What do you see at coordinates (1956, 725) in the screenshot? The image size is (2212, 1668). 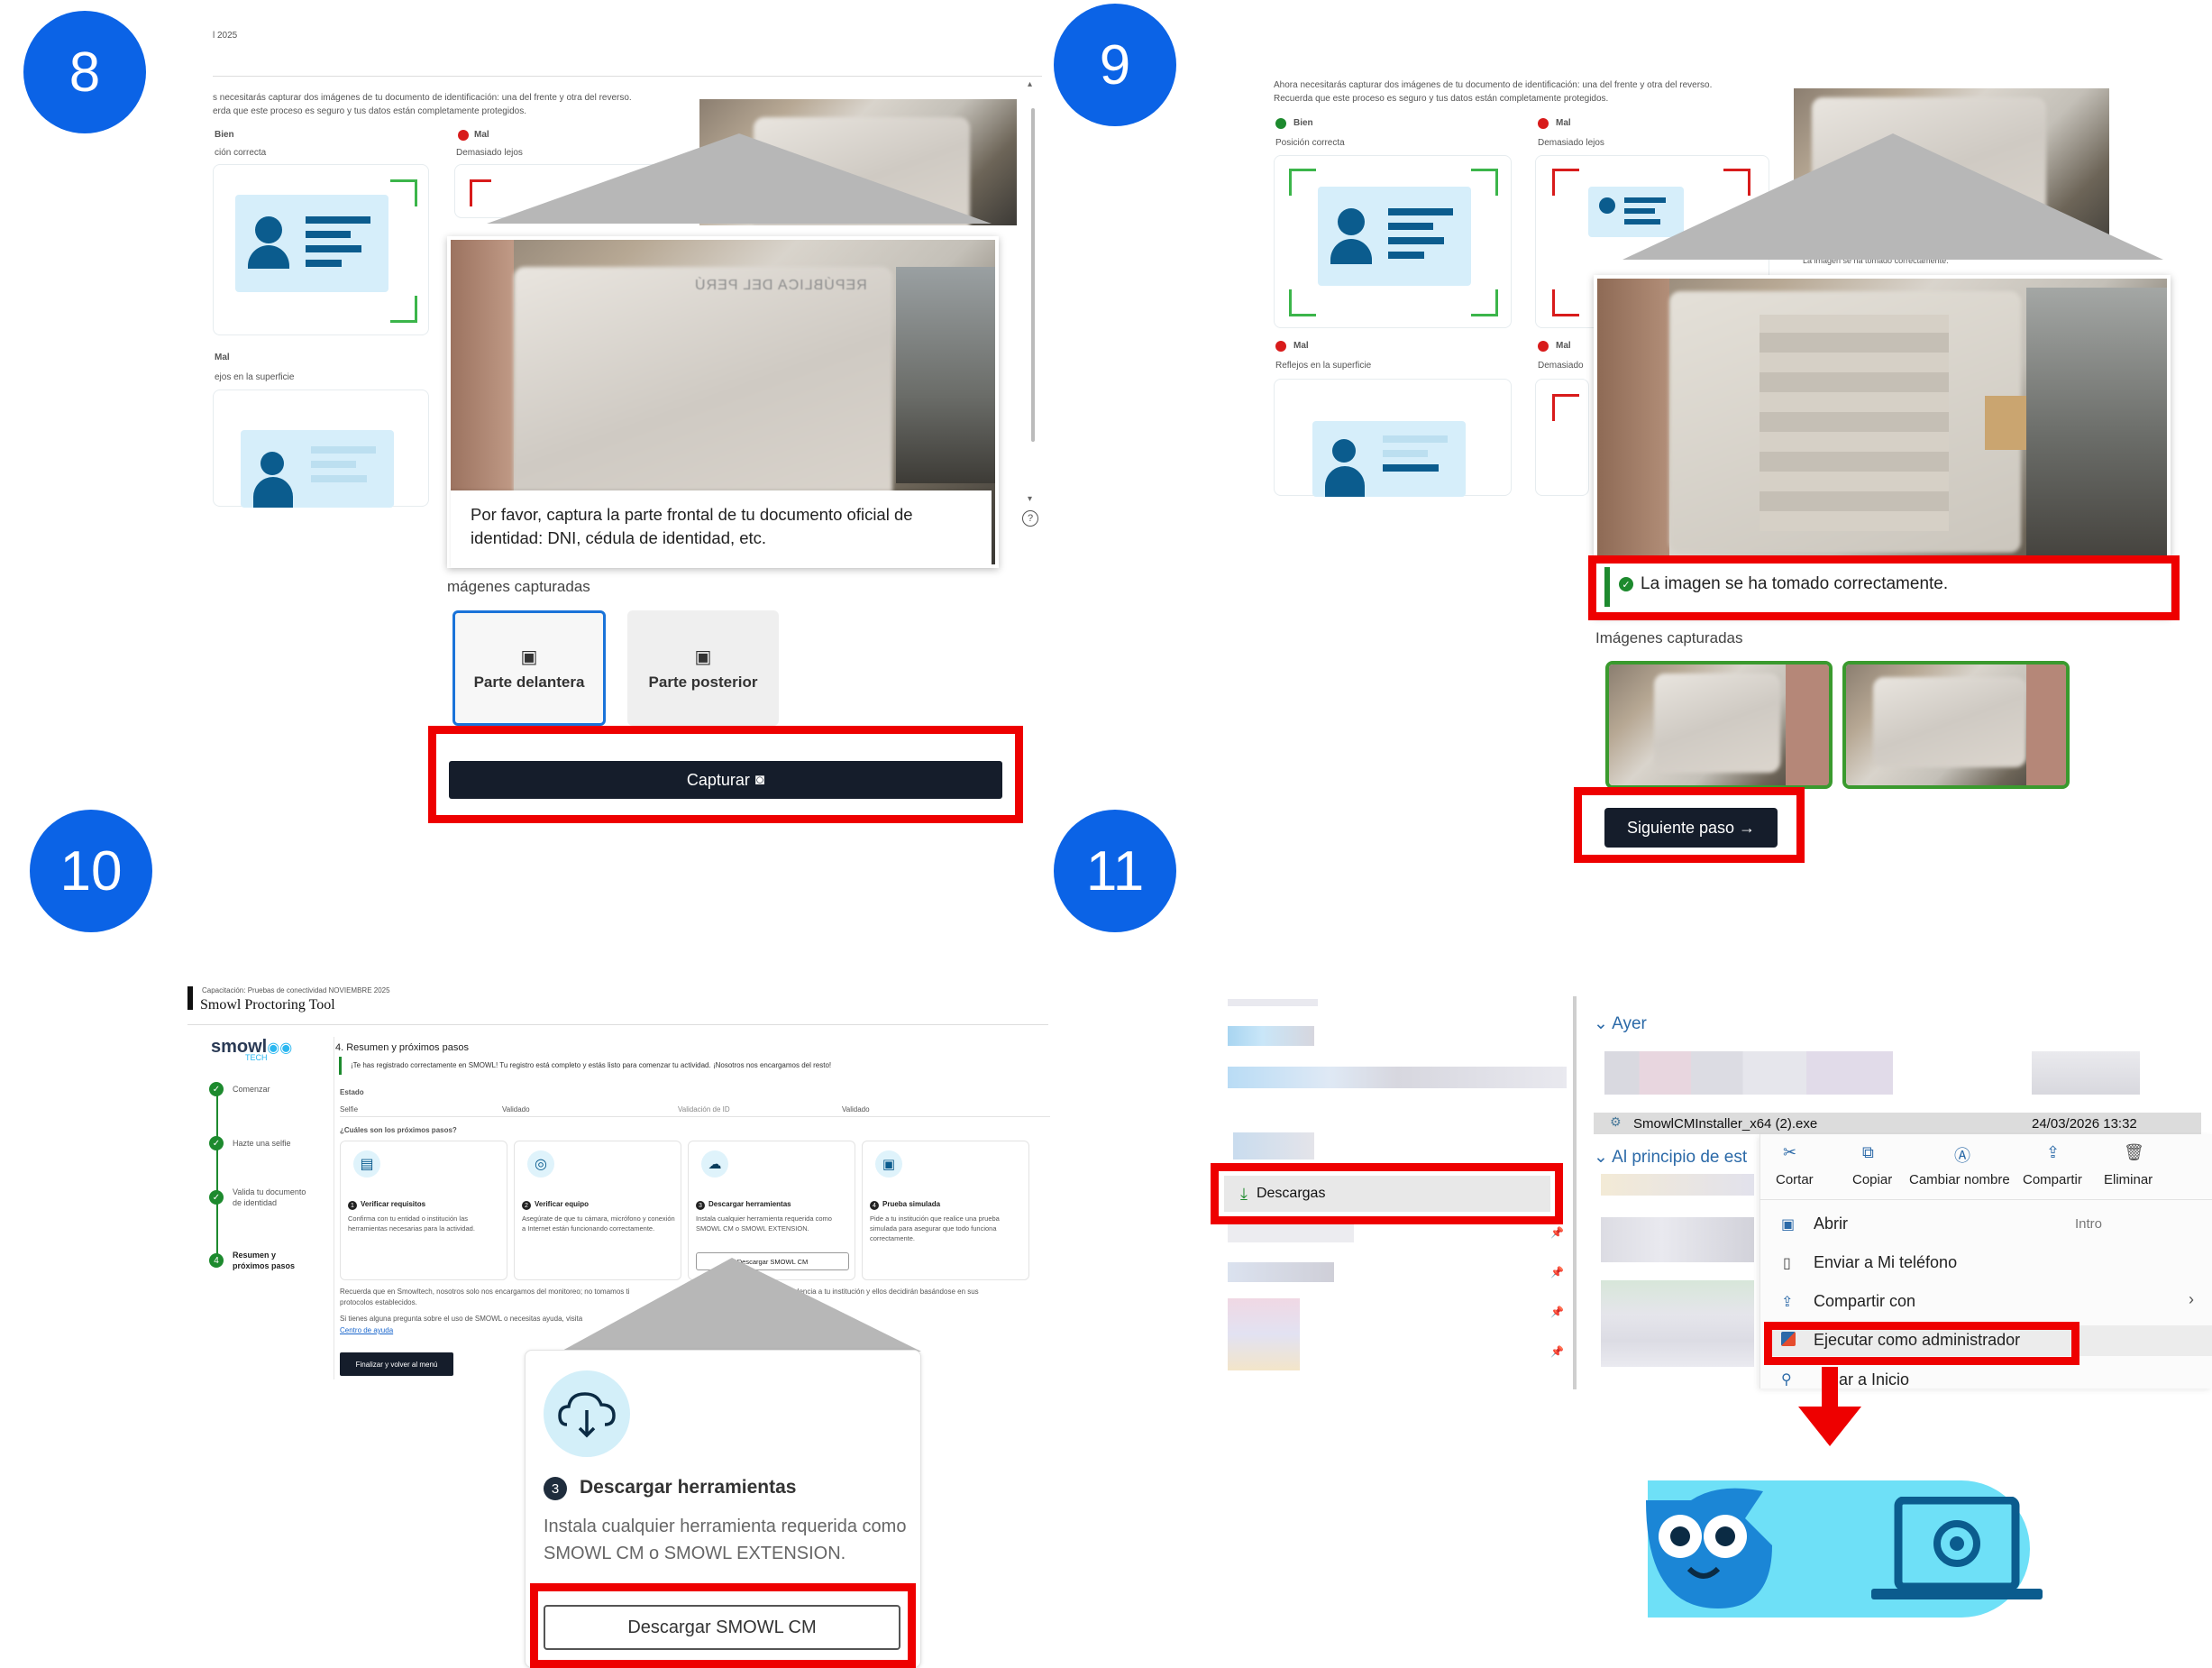 I see `captured-back-thumb` at bounding box center [1956, 725].